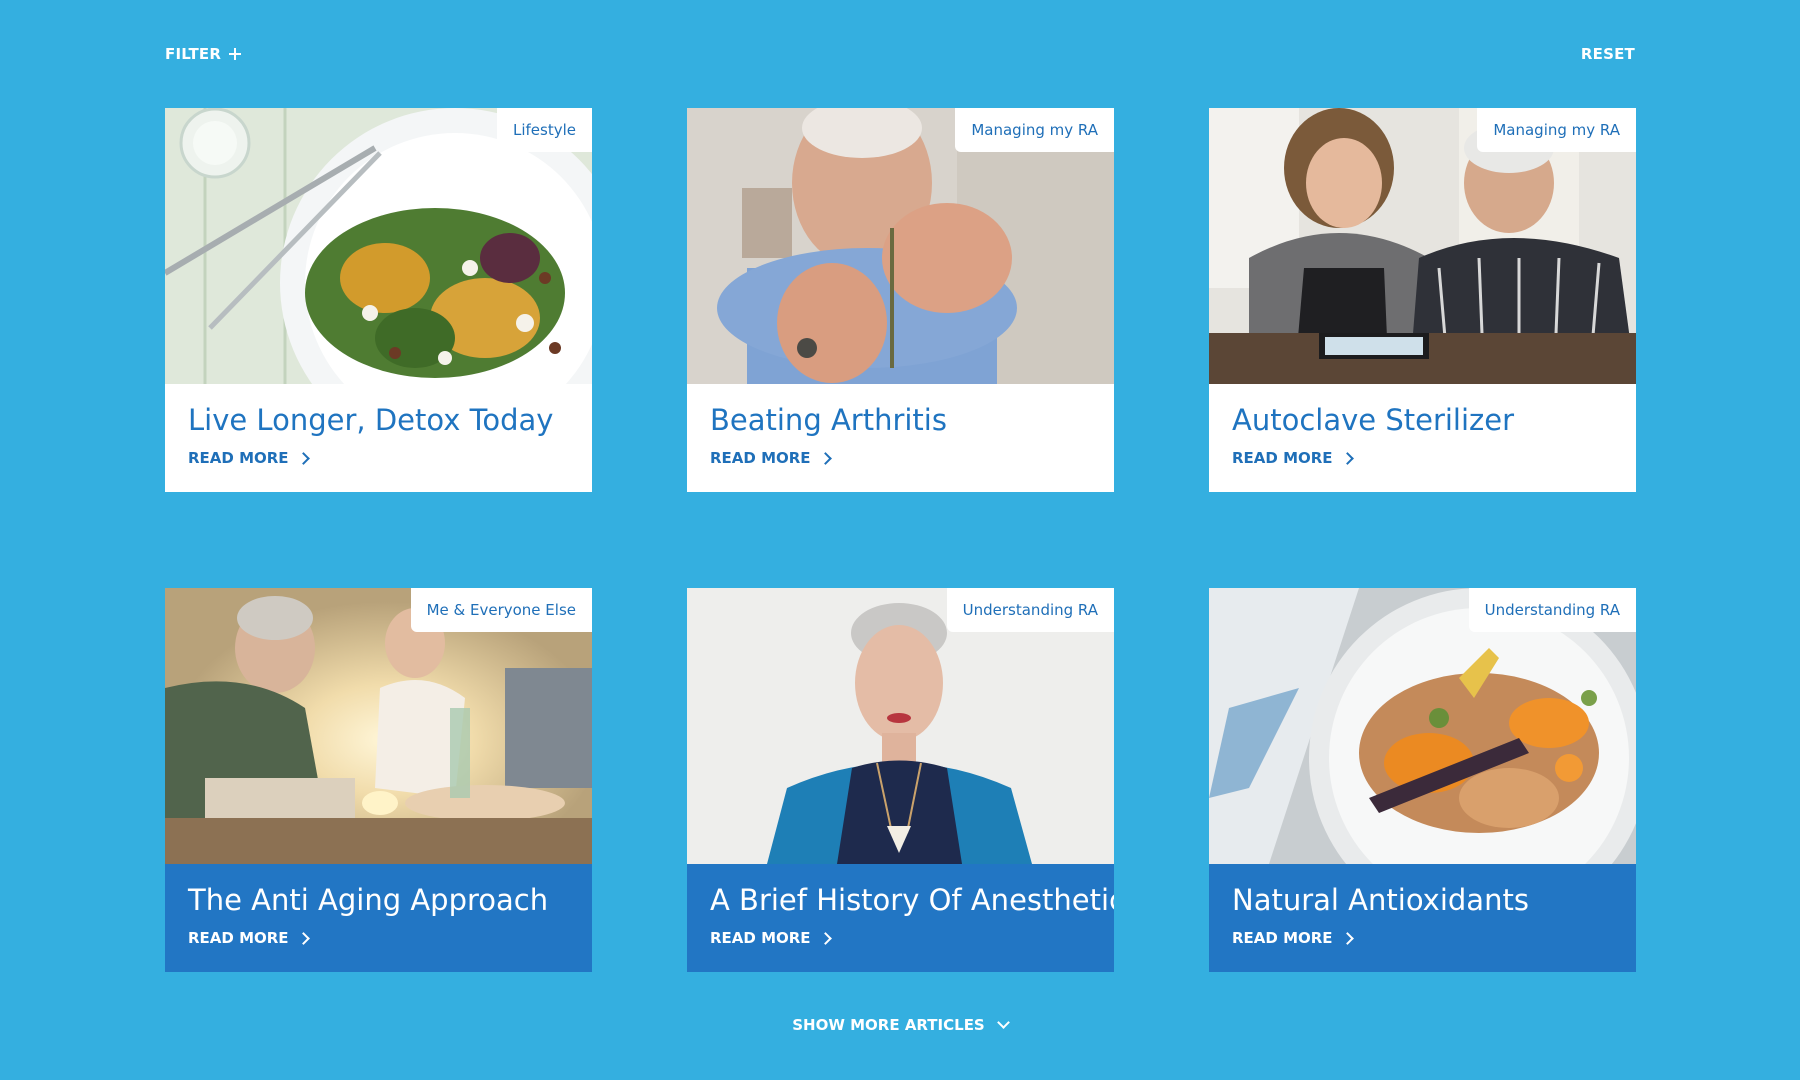 This screenshot has width=1800, height=1080. Describe the element at coordinates (900, 246) in the screenshot. I see `article-image-elderly-man: Managing my RA` at that location.